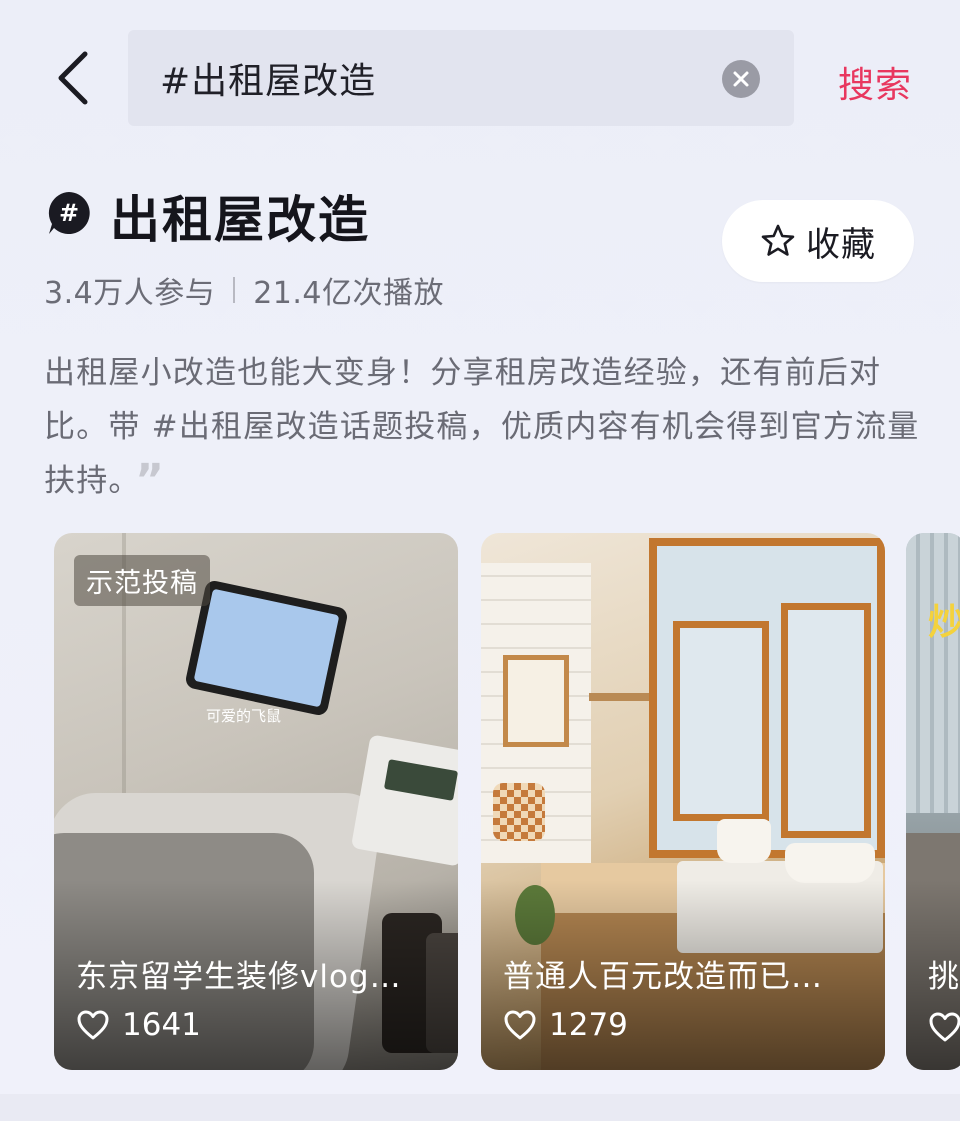  What do you see at coordinates (619, 697) in the screenshot?
I see `wall-shelf` at bounding box center [619, 697].